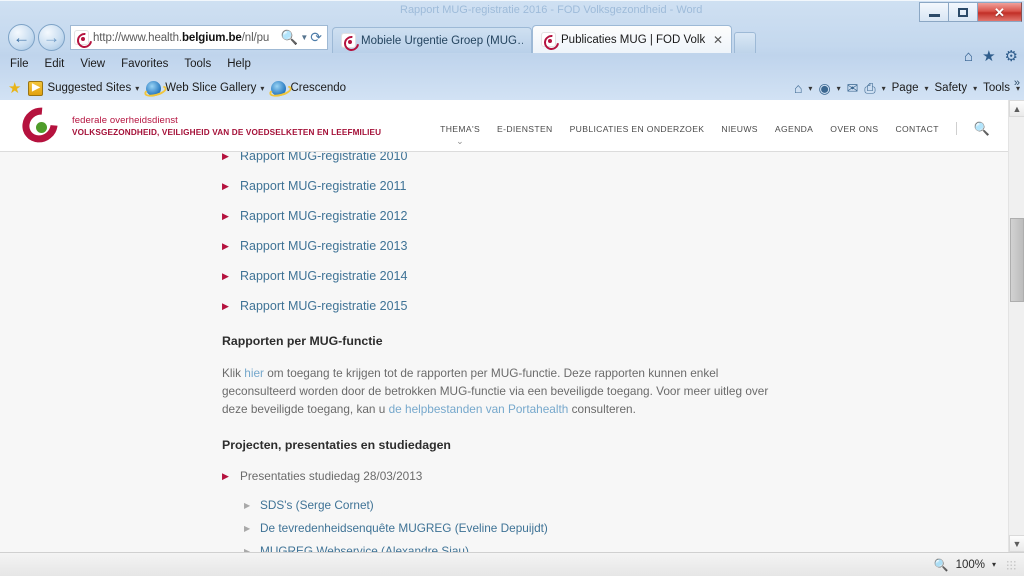 This screenshot has width=1024, height=576. Describe the element at coordinates (615, 246) in the screenshot. I see `list-item: ▶ Rapport MUG-registratie 2013` at that location.